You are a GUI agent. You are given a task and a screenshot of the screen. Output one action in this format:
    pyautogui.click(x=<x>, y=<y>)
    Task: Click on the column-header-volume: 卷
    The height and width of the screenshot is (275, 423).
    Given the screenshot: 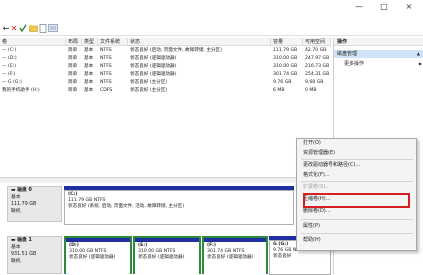 What is the action you would take?
    pyautogui.click(x=33, y=42)
    